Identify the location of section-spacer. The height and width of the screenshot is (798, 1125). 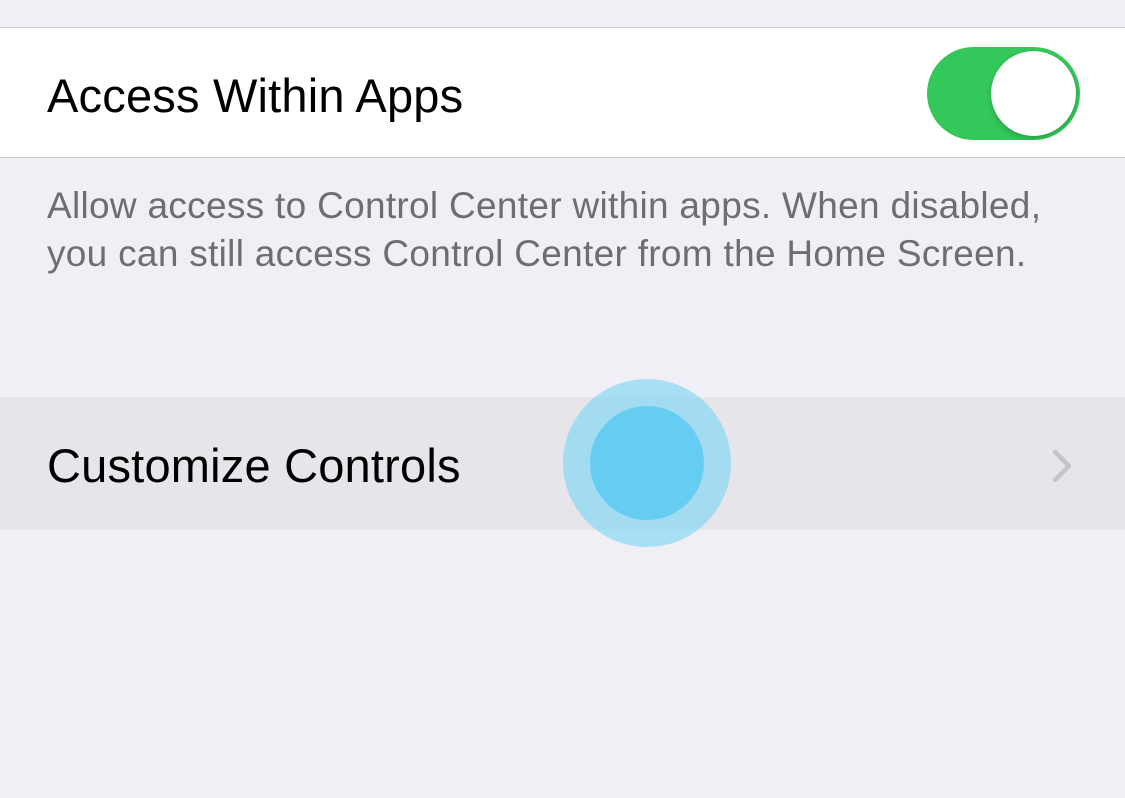
(562, 13).